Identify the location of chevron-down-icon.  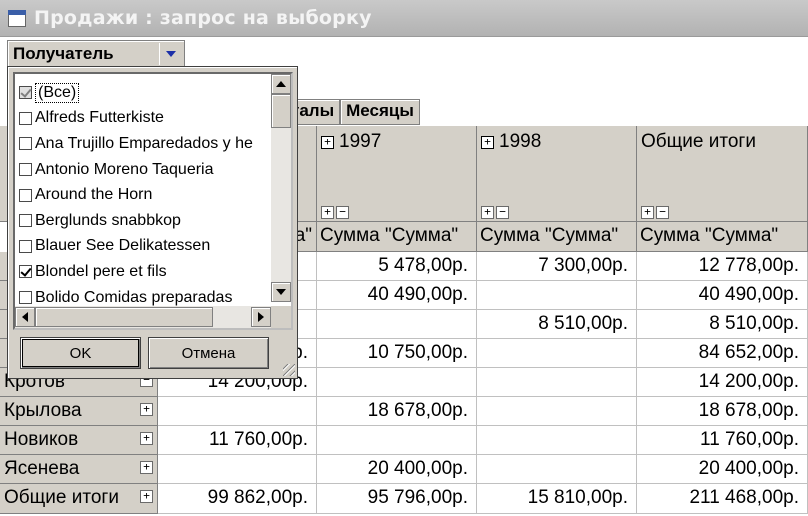
(171, 54).